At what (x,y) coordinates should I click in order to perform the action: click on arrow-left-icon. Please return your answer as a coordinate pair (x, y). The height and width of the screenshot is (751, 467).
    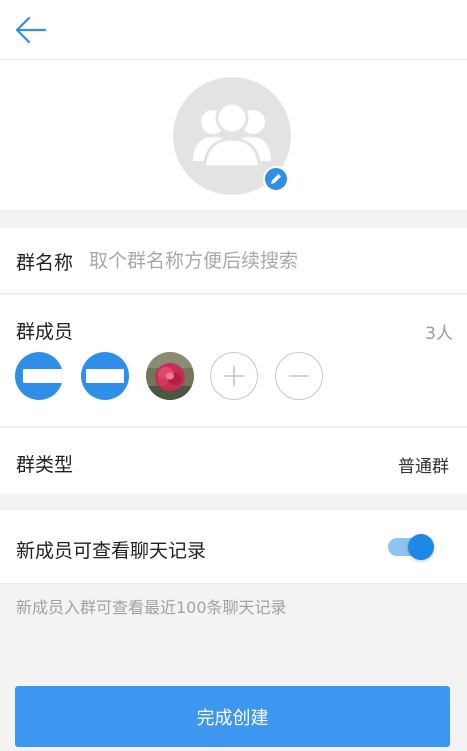
    Looking at the image, I should click on (31, 30).